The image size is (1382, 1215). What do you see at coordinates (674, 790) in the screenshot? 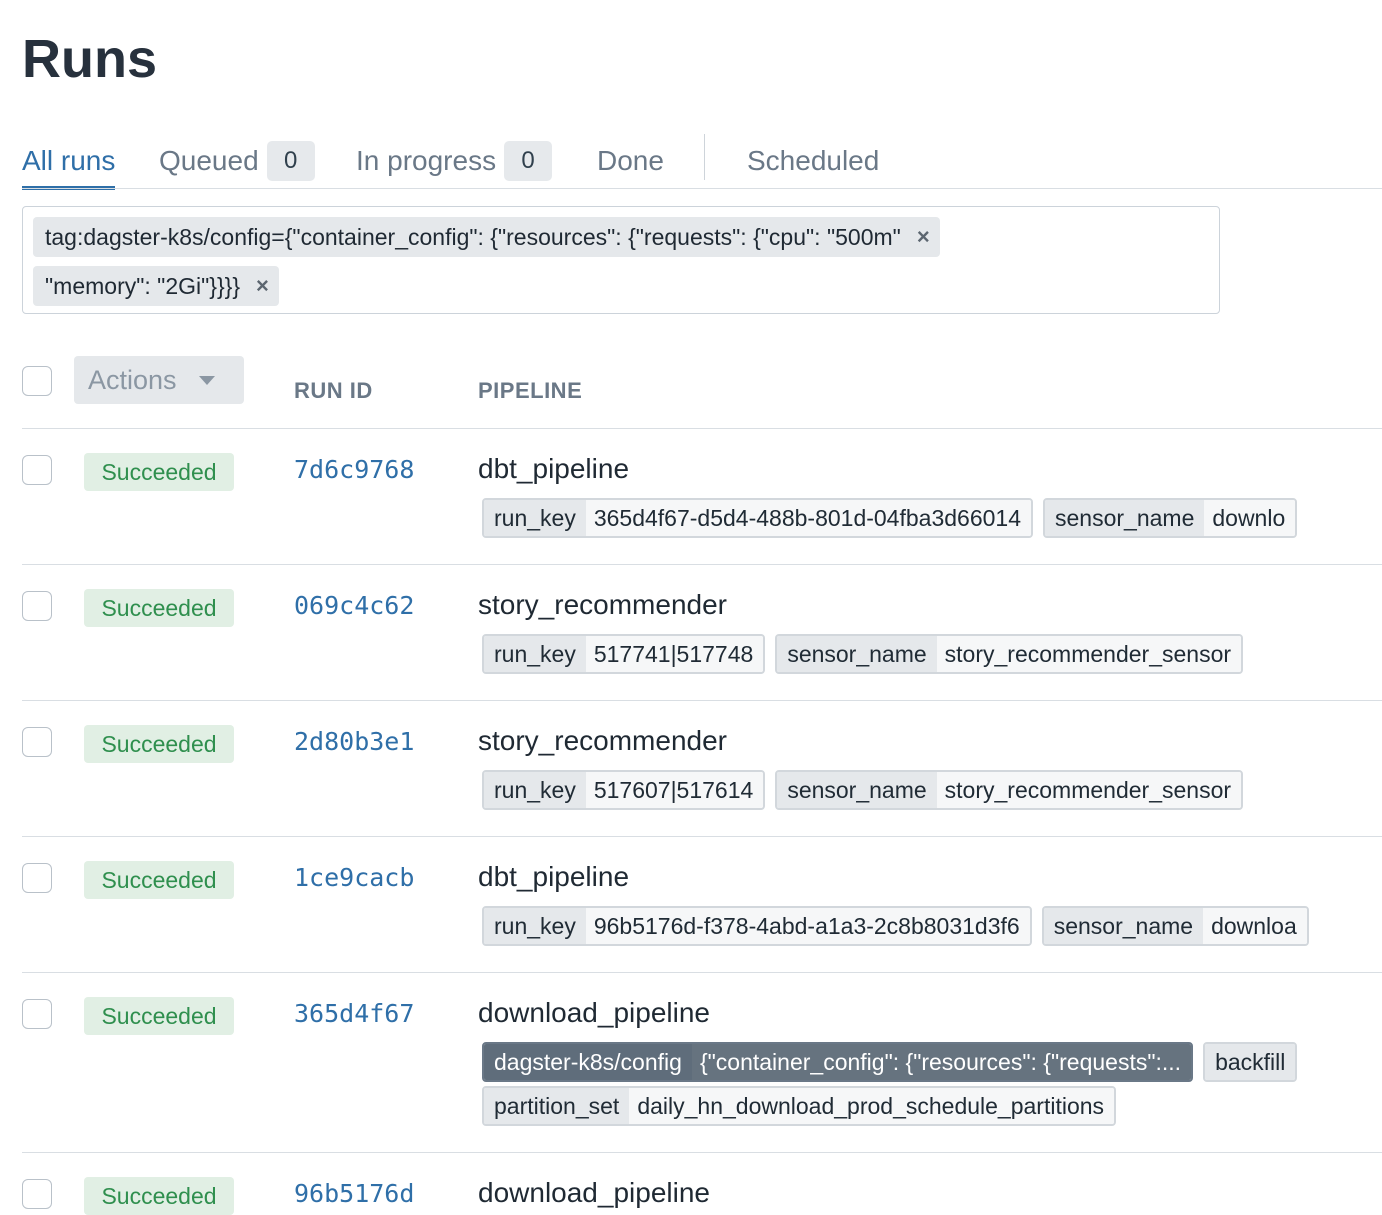
I see `tag-value: 517607|517614` at bounding box center [674, 790].